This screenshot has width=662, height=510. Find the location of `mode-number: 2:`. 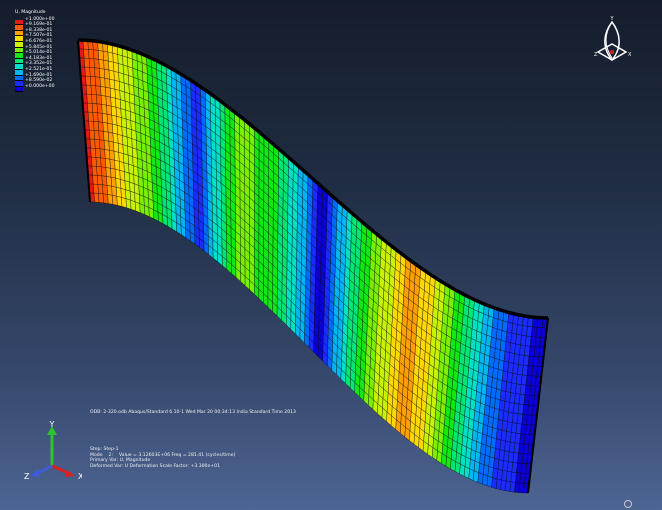

mode-number: 2: is located at coordinates (111, 455).